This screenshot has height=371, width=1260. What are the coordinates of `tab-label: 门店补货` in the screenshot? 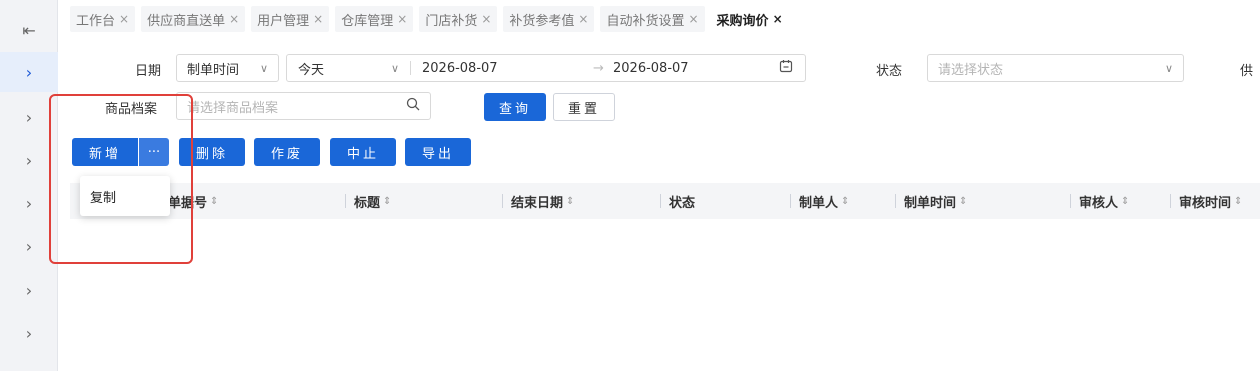 It's located at (451, 21).